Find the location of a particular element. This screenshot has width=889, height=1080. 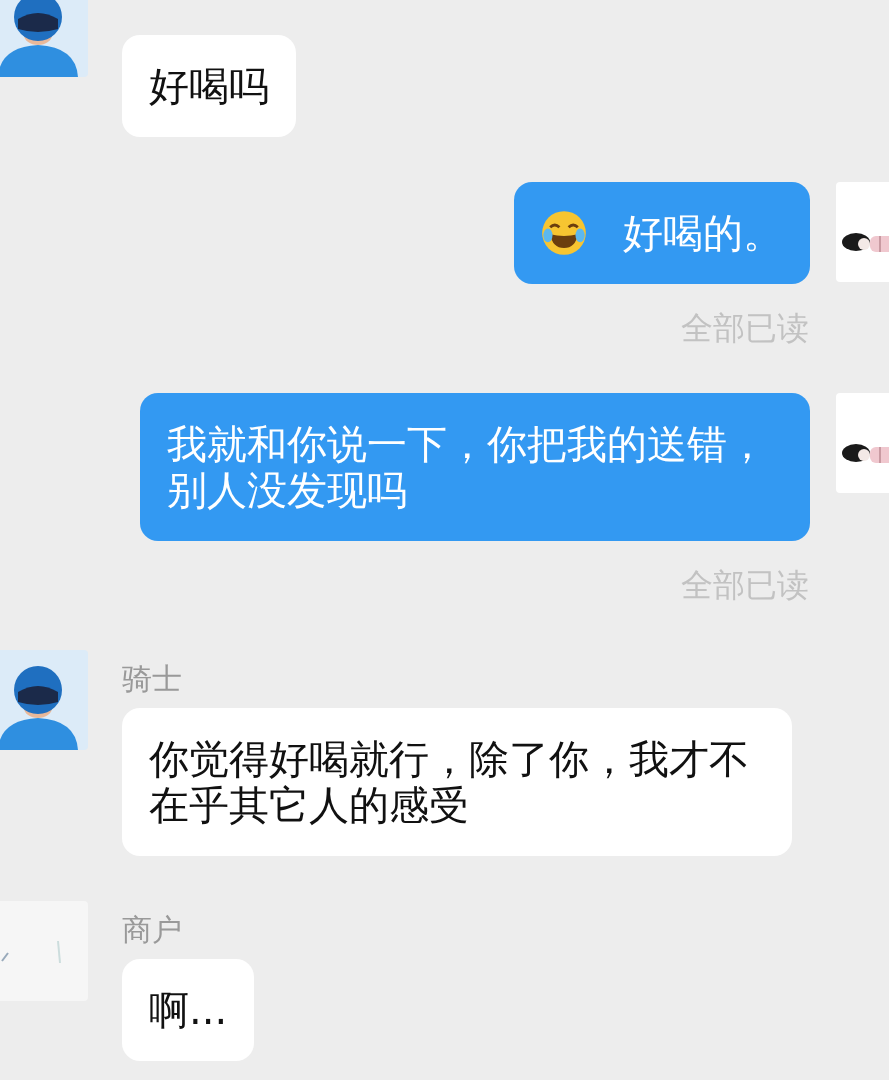

sender-name: 骑士 is located at coordinates (152, 678).